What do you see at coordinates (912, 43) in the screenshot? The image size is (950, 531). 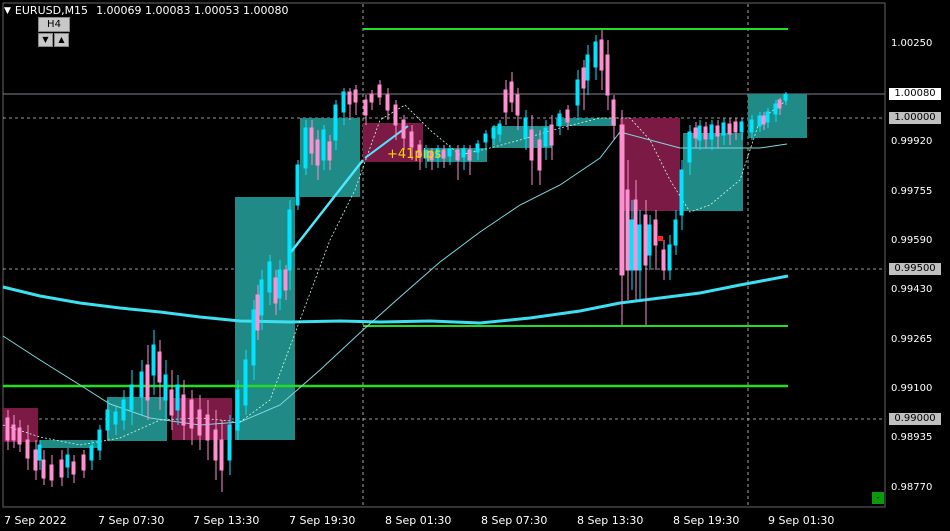 I see `price-tick: 1.00250` at bounding box center [912, 43].